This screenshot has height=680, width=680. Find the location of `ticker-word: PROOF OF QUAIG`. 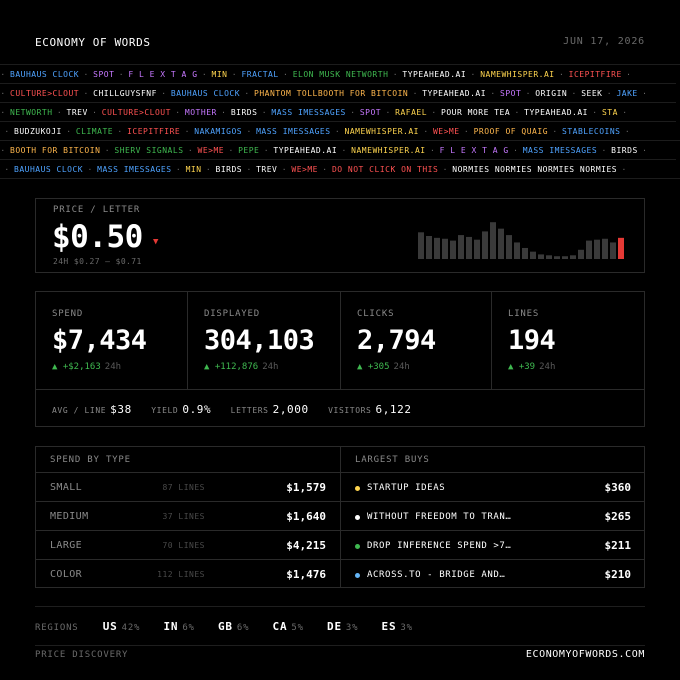

ticker-word: PROOF OF QUAIG is located at coordinates (511, 131).